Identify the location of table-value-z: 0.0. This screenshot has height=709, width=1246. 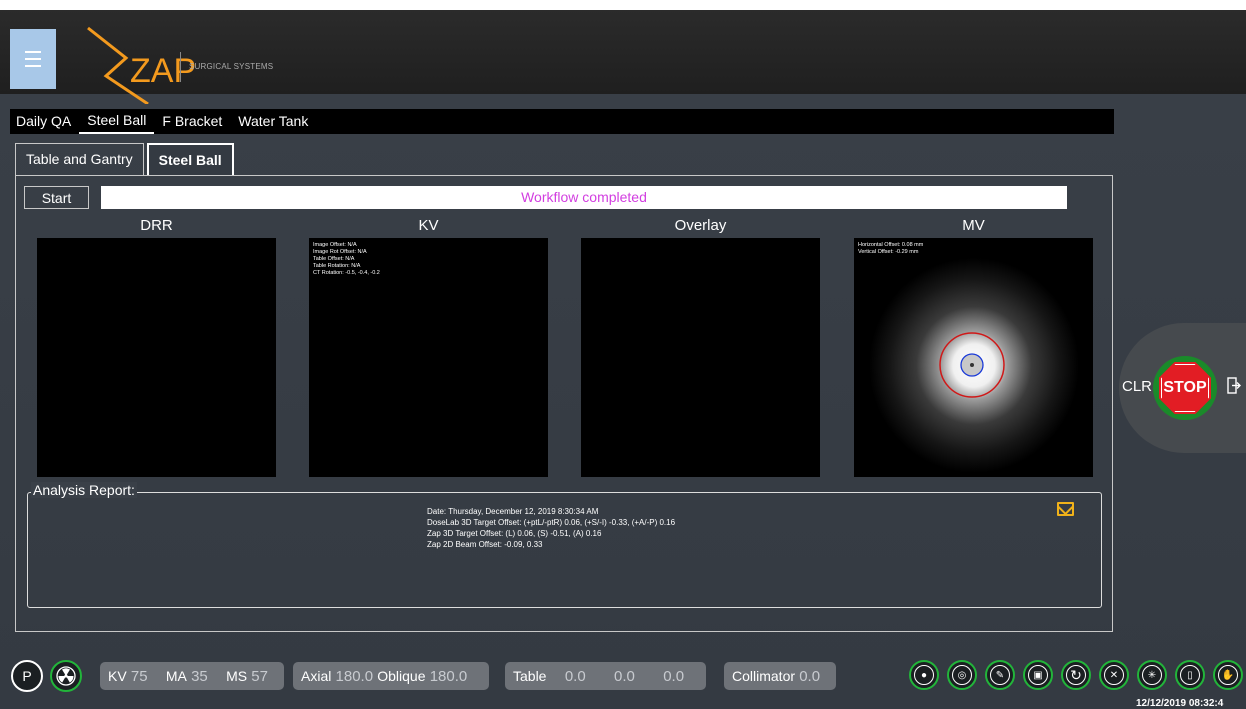
(674, 676).